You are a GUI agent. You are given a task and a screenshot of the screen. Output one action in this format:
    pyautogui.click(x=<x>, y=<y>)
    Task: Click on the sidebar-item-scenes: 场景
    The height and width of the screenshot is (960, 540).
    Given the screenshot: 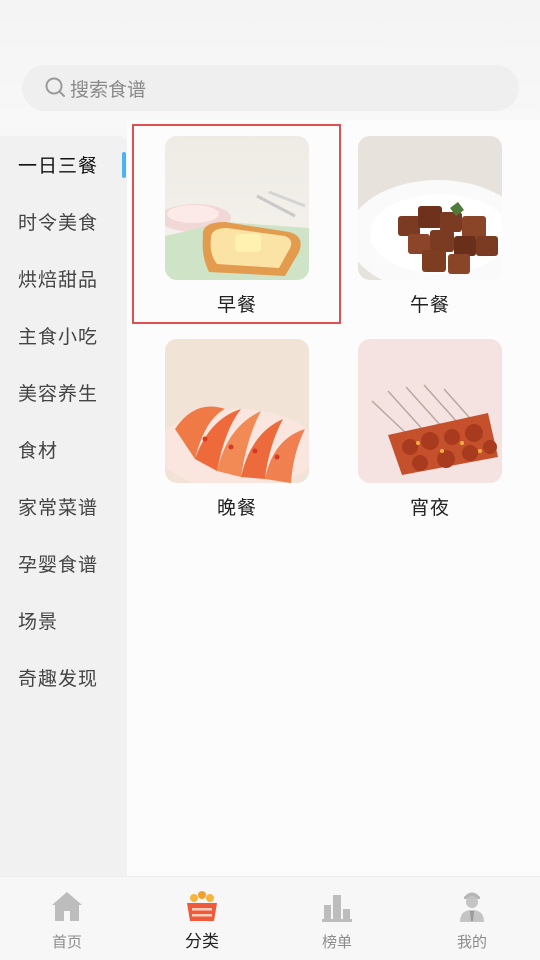 What is the action you would take?
    pyautogui.click(x=70, y=622)
    